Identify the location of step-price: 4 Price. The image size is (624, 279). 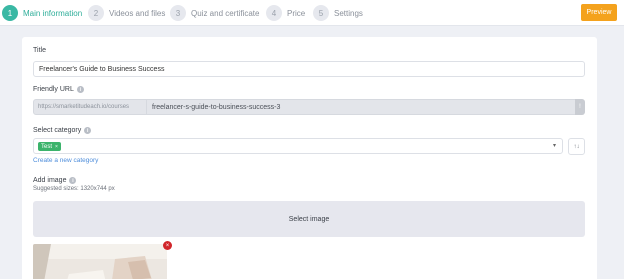
(285, 13).